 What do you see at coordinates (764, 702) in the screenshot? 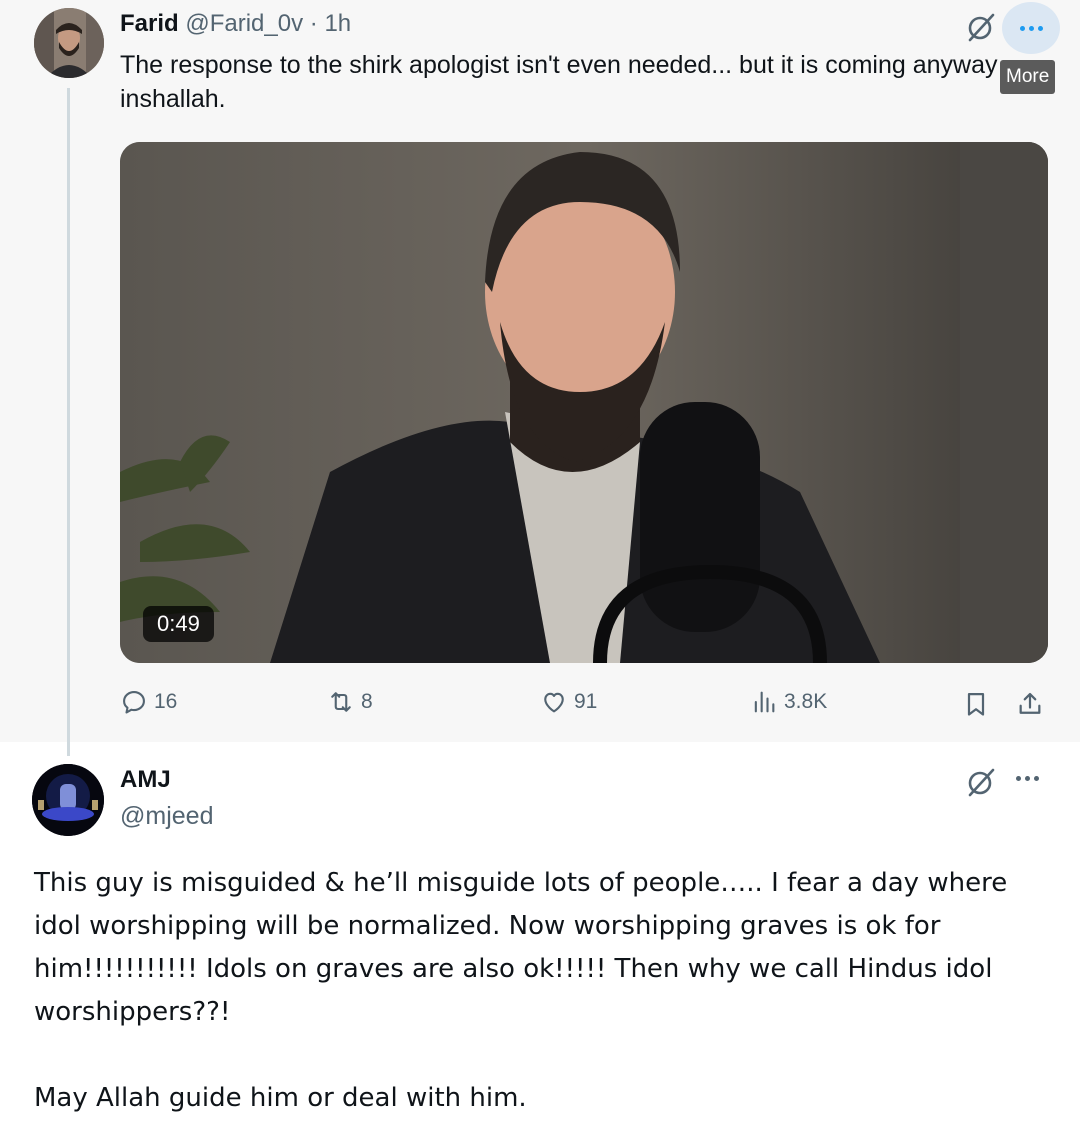
I see `views-icon` at bounding box center [764, 702].